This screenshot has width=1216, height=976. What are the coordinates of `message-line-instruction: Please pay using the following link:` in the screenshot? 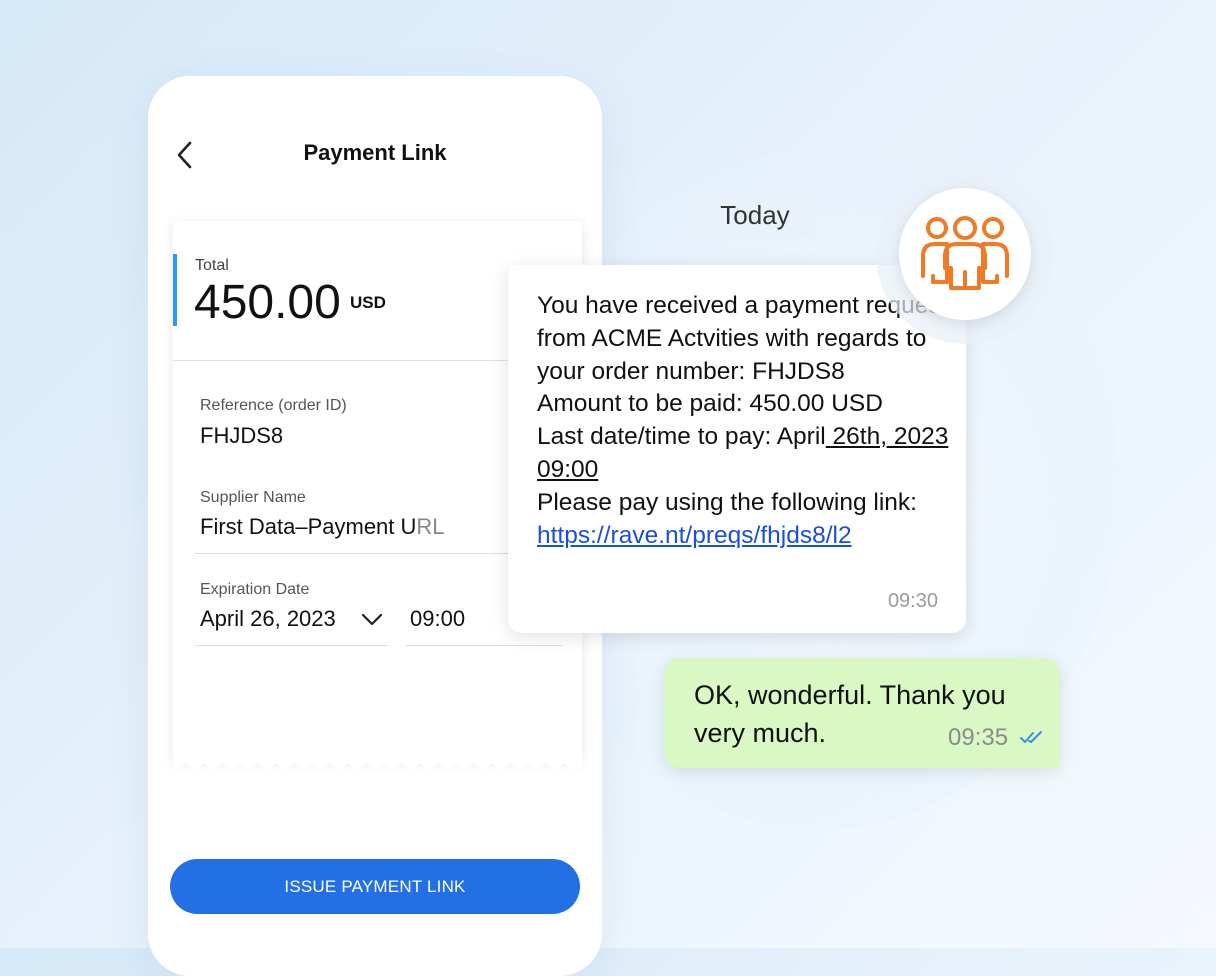 It's located at (727, 502).